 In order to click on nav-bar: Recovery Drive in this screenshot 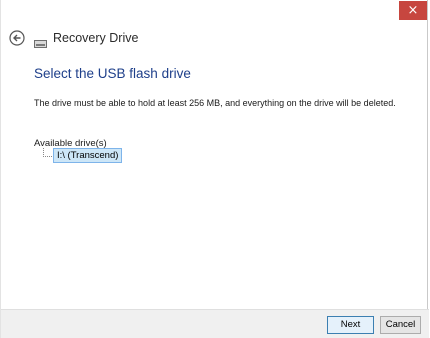, I will do `click(211, 40)`.